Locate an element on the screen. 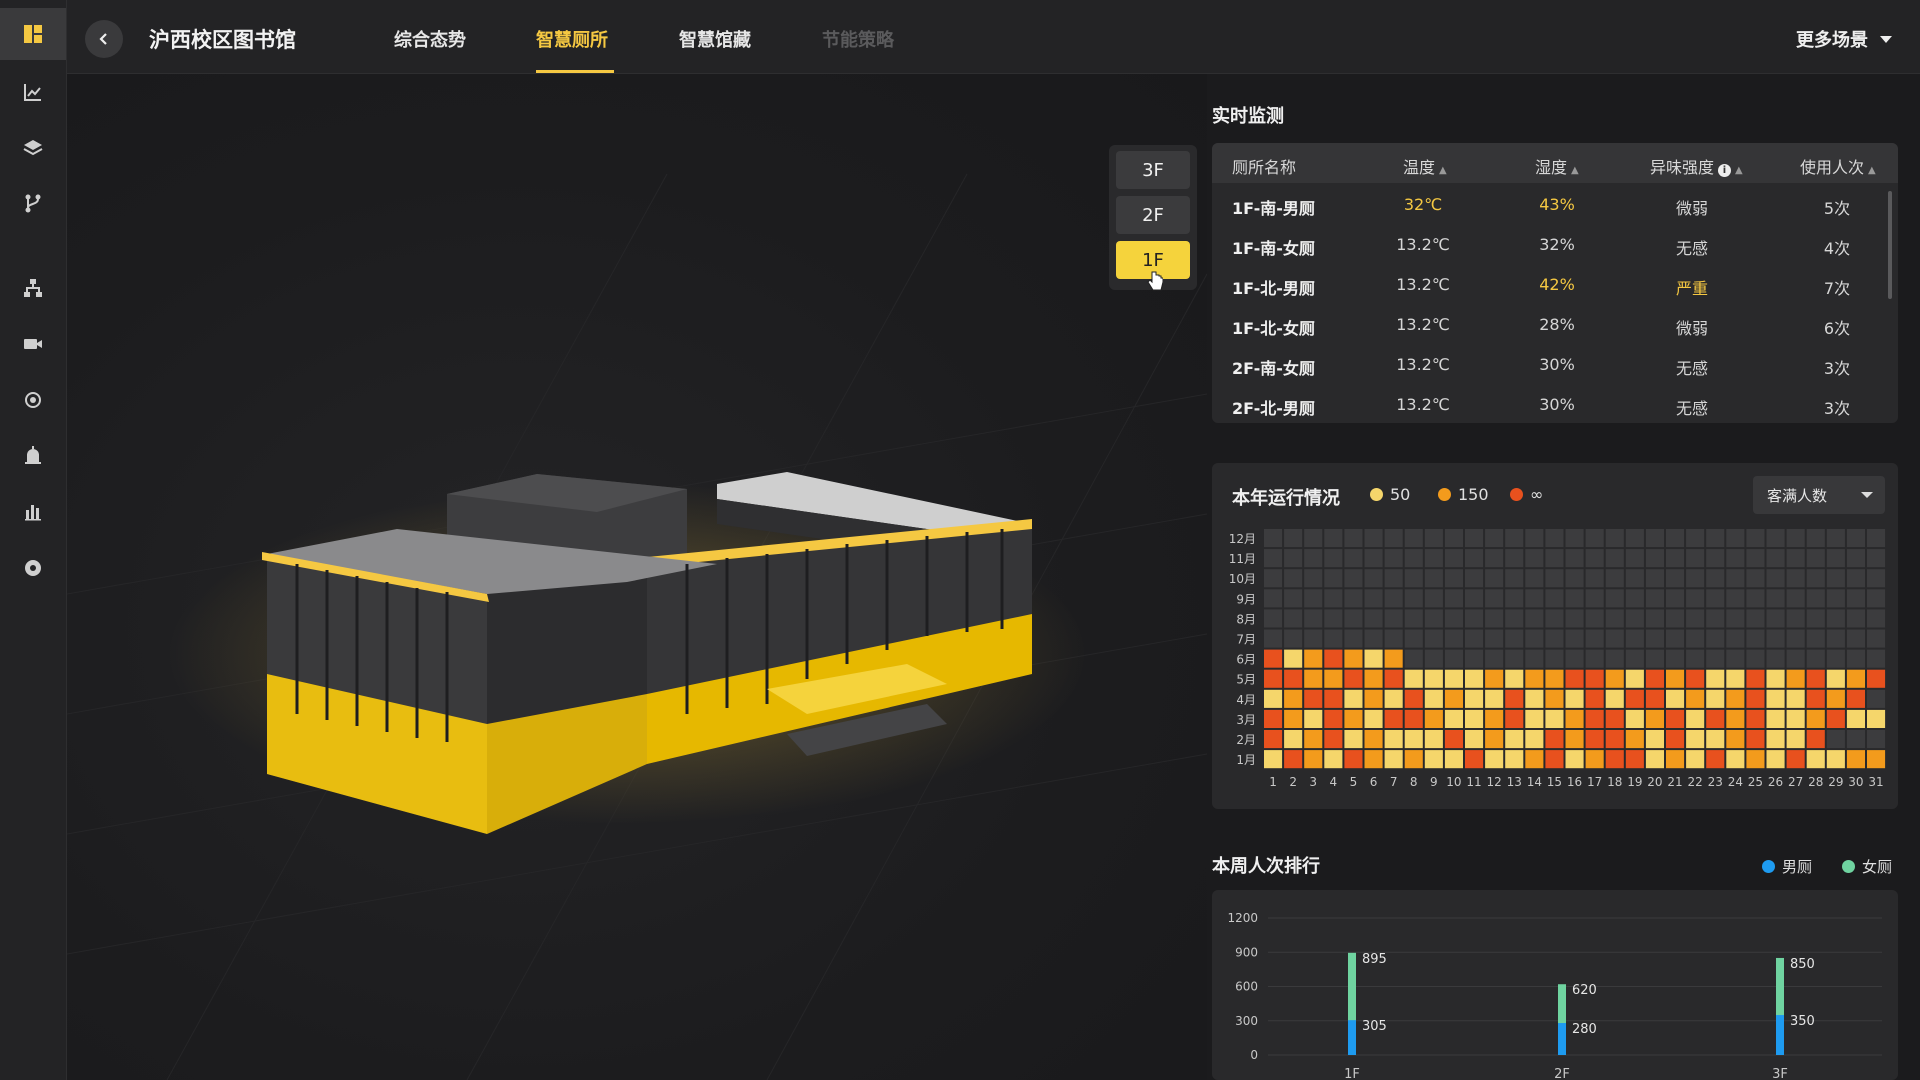 Image resolution: width=1920 pixels, height=1080 pixels. org-chart-icon is located at coordinates (33, 288).